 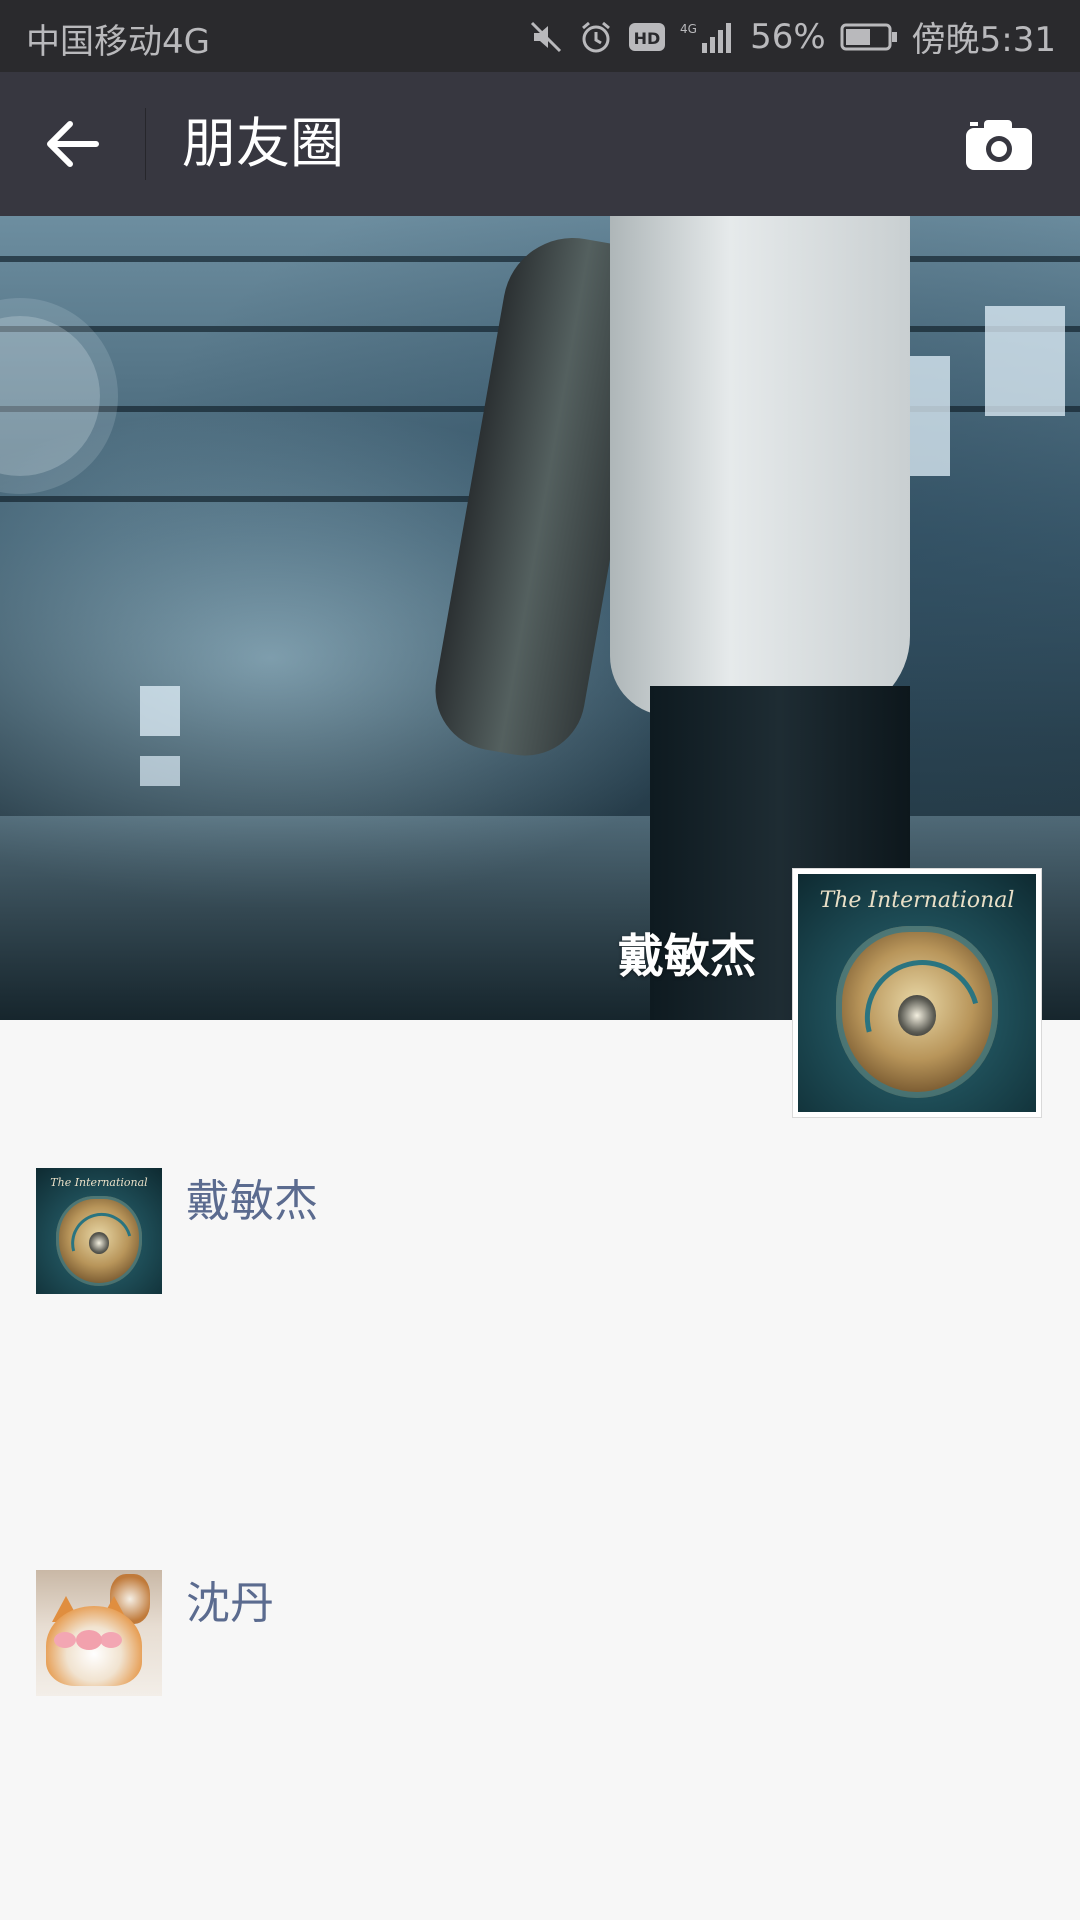 What do you see at coordinates (99, 1633) in the screenshot?
I see `avatar` at bounding box center [99, 1633].